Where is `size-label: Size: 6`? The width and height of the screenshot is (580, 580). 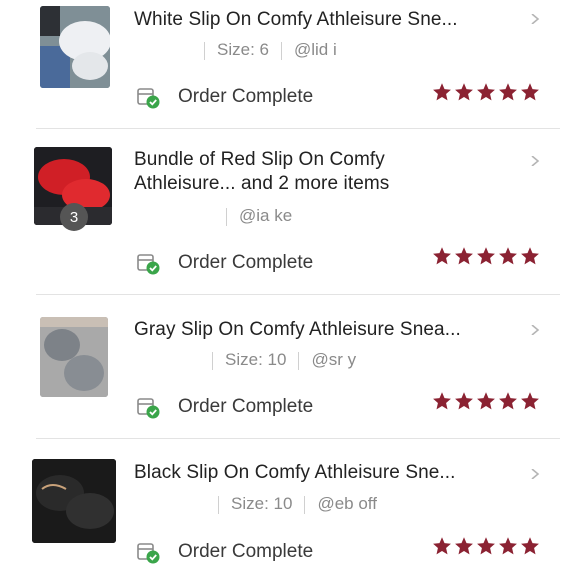
size-label: Size: 6 is located at coordinates (243, 49).